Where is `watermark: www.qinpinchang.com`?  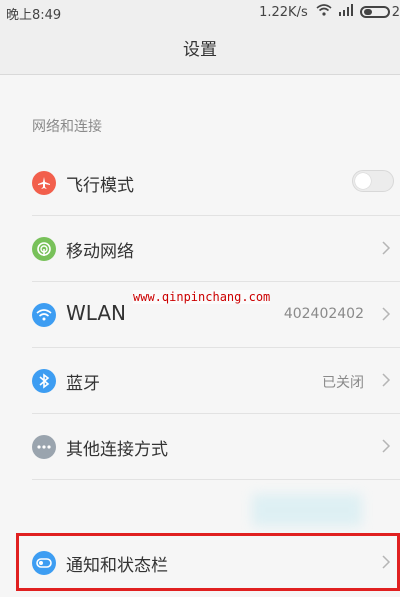 watermark: www.qinpinchang.com is located at coordinates (202, 297).